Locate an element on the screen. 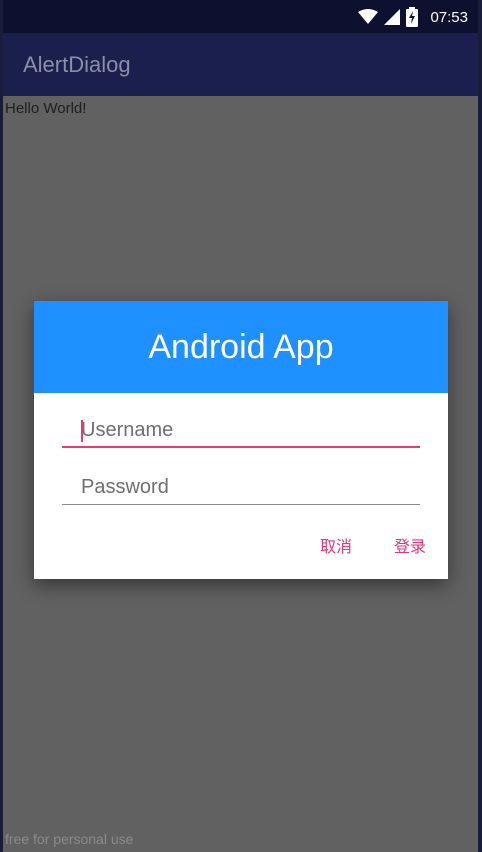  dialog-header: Android App is located at coordinates (241, 347).